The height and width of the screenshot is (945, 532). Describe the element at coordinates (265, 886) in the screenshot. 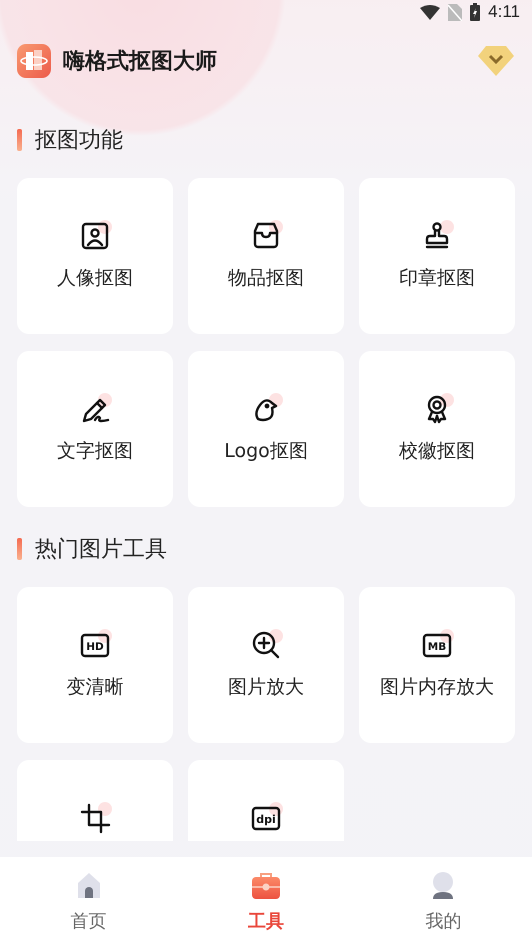

I see `toolbox-icon` at that location.